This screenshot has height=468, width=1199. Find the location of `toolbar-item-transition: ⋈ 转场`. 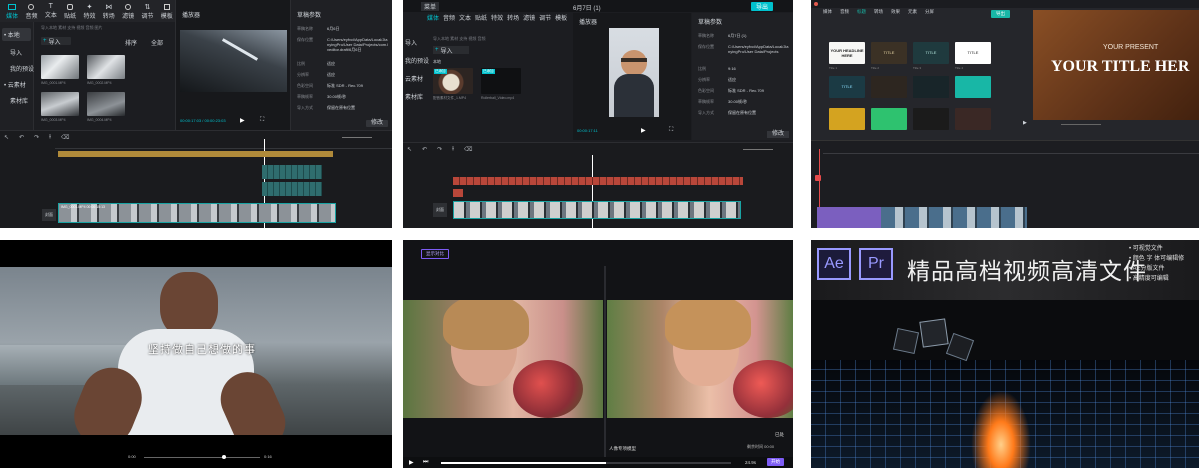

toolbar-item-transition: ⋈ 转场 is located at coordinates (109, 11).